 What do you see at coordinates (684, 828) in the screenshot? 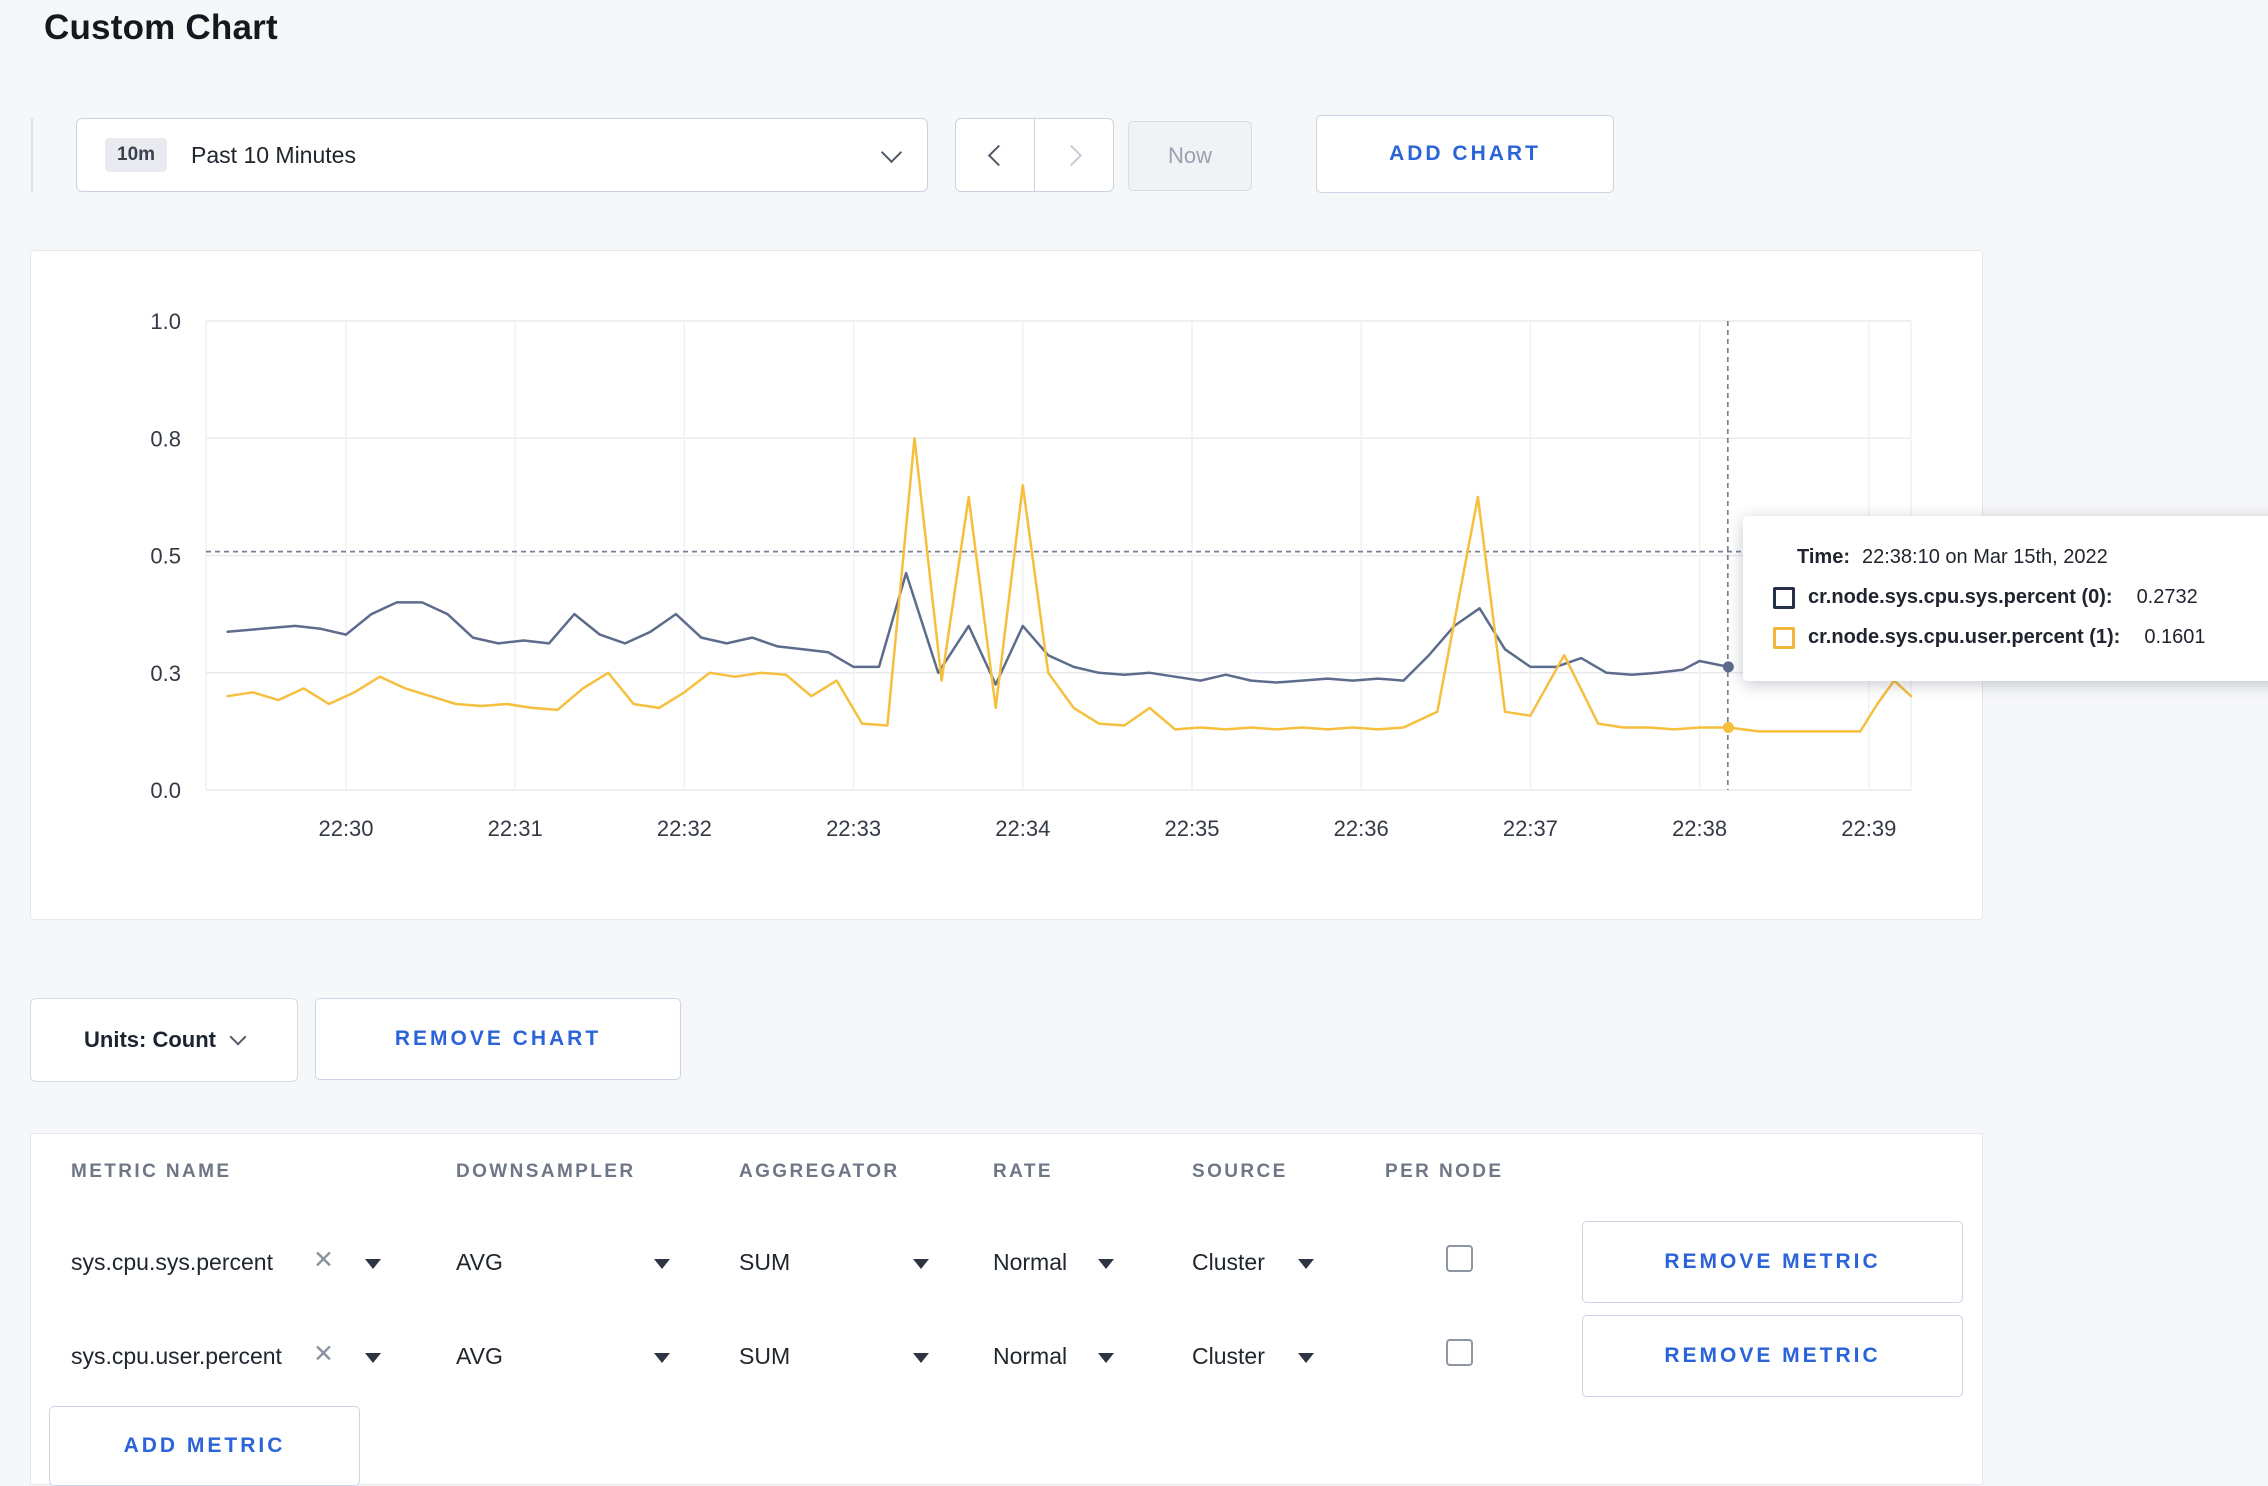
I see `svg-text: 22:32` at bounding box center [684, 828].